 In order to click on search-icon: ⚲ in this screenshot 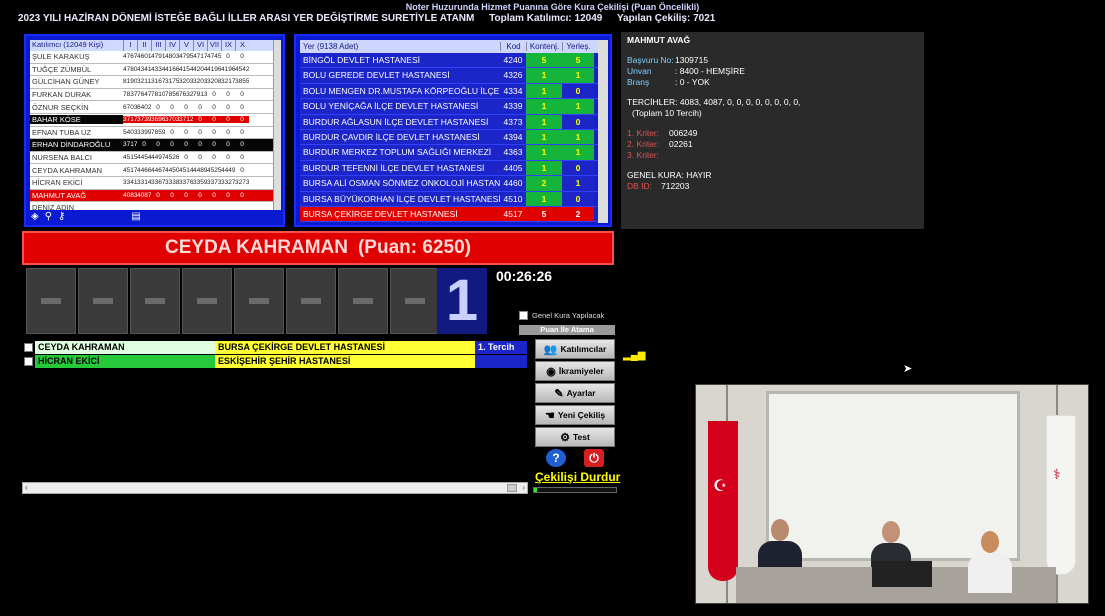, I will do `click(48, 216)`.